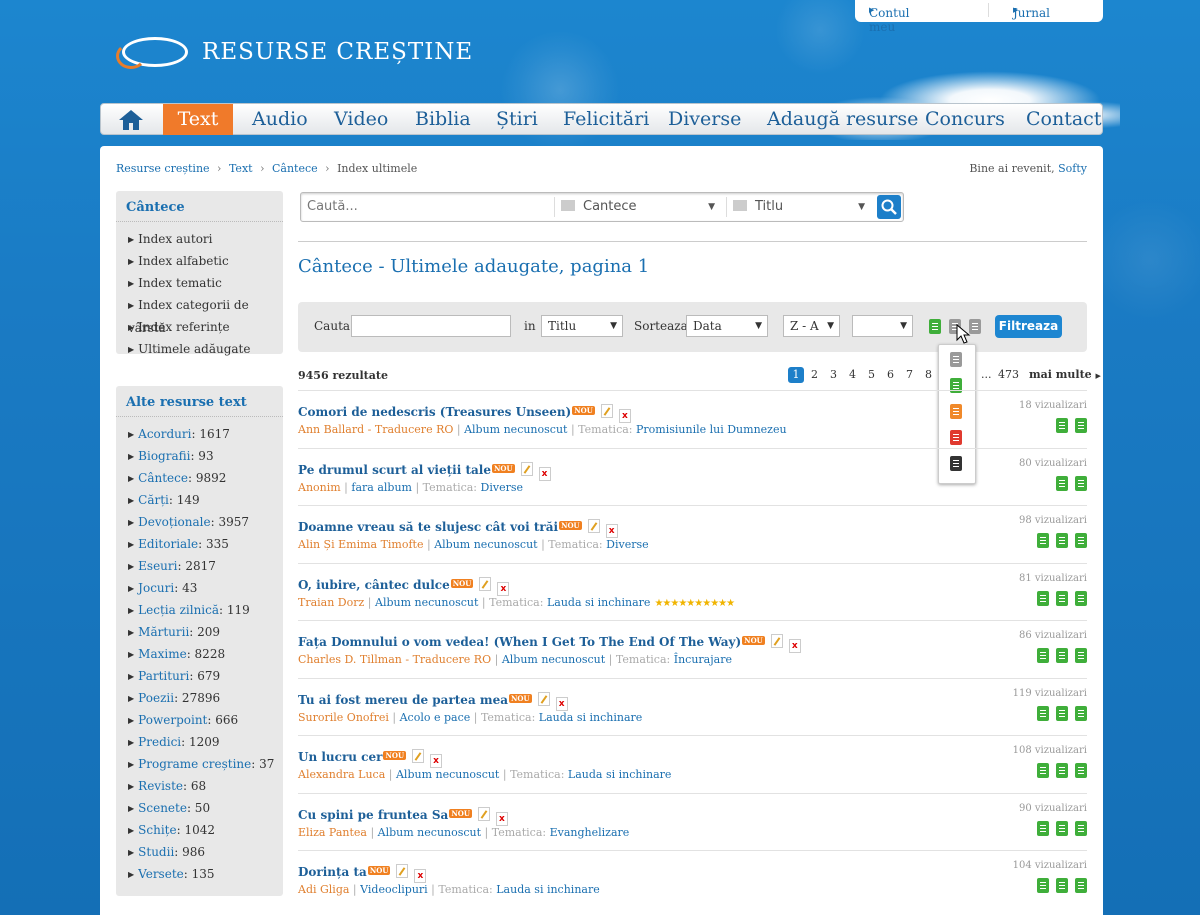 Image resolution: width=1200 pixels, height=915 pixels. I want to click on resource-link: Reviste, so click(160, 786).